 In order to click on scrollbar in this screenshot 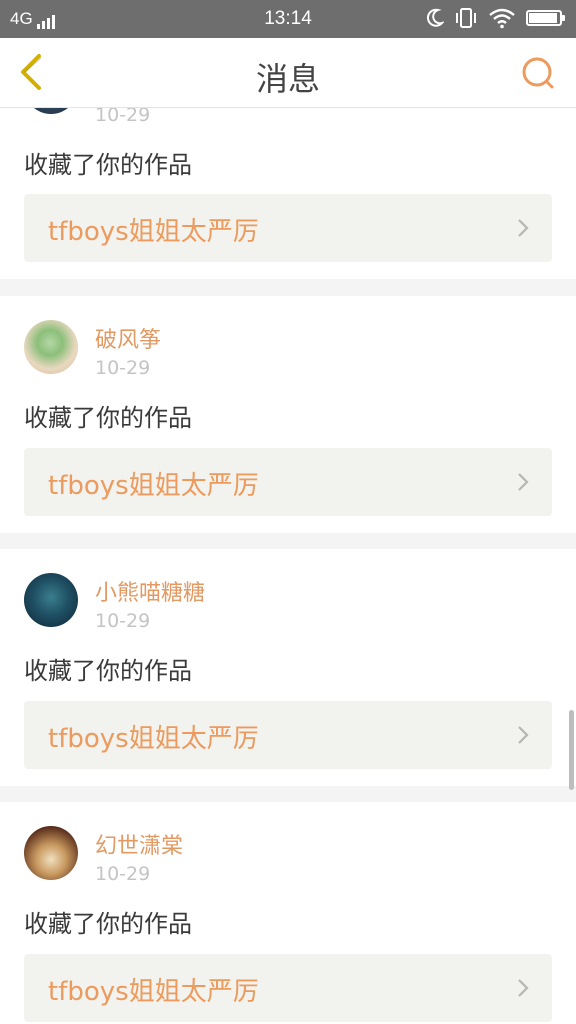, I will do `click(571, 750)`.